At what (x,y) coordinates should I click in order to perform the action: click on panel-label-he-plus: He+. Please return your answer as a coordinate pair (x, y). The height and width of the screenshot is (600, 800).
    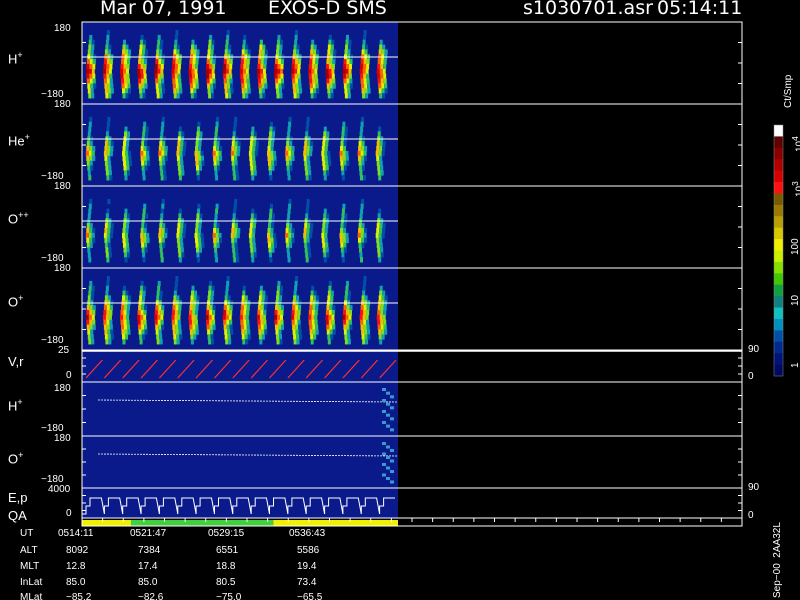
    Looking at the image, I should click on (19, 140).